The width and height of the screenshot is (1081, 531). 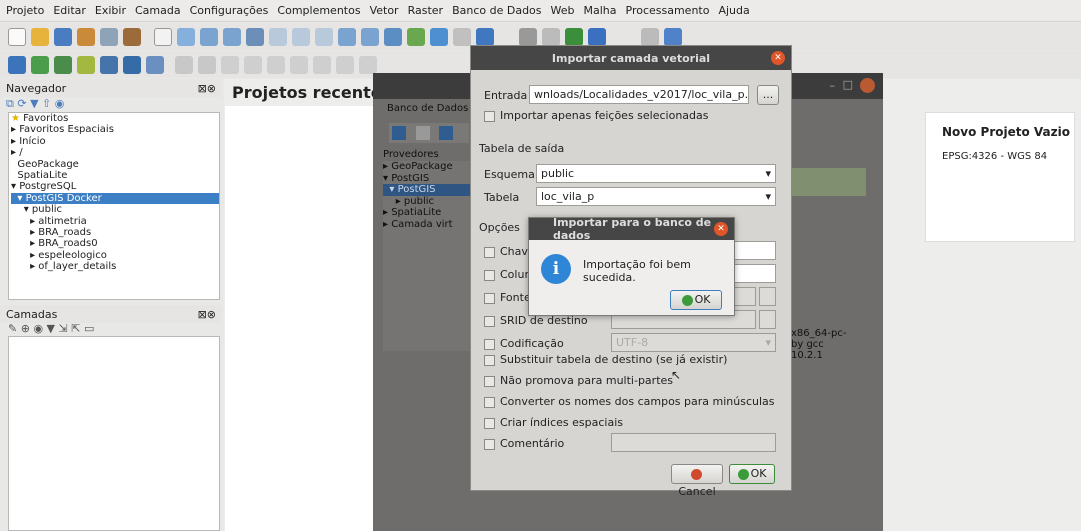 I want to click on comment-checkbox, so click(x=489, y=444).